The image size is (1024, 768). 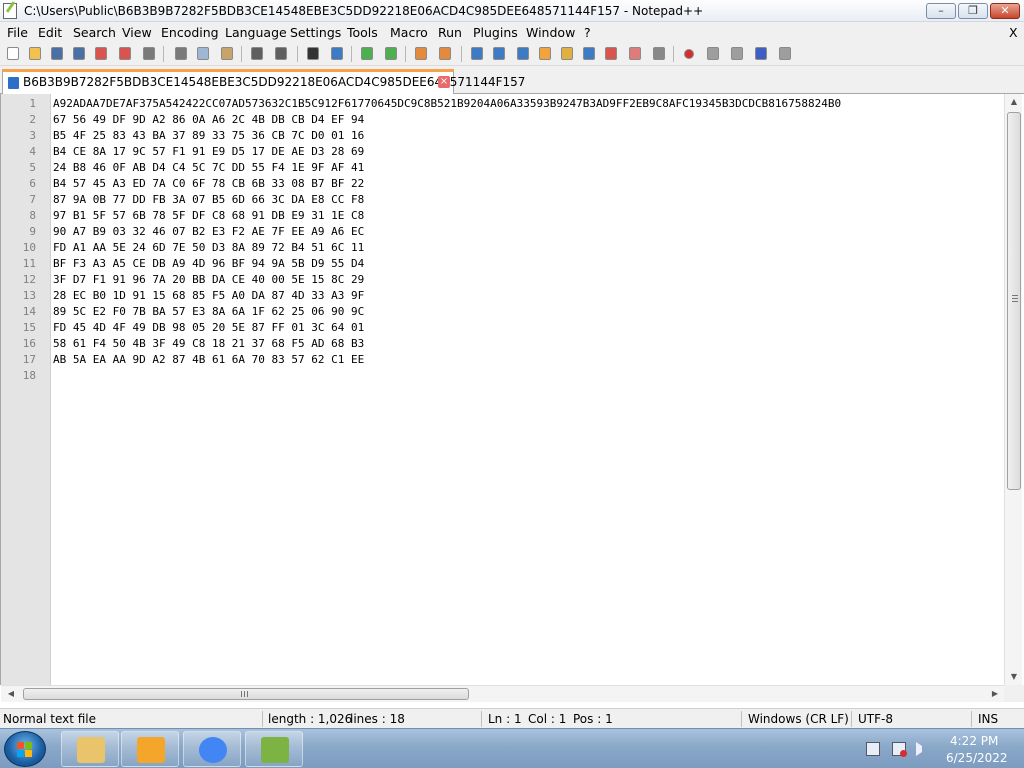 What do you see at coordinates (32, 167) in the screenshot?
I see `line-number: 5` at bounding box center [32, 167].